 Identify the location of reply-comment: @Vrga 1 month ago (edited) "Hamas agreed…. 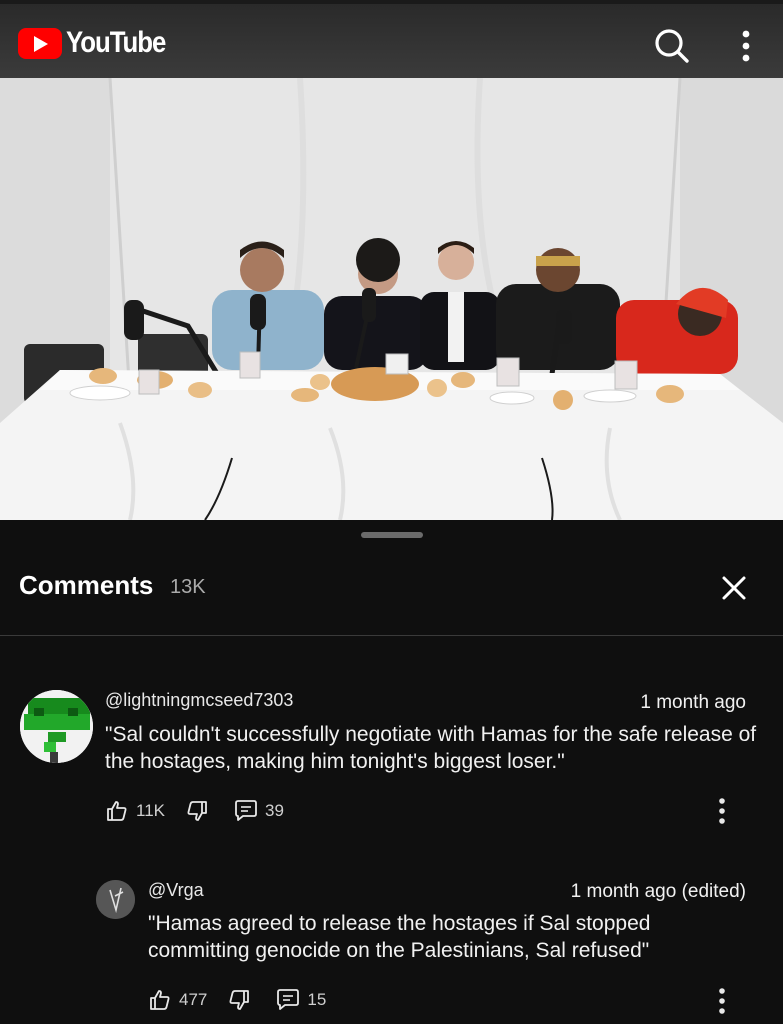
(391, 945).